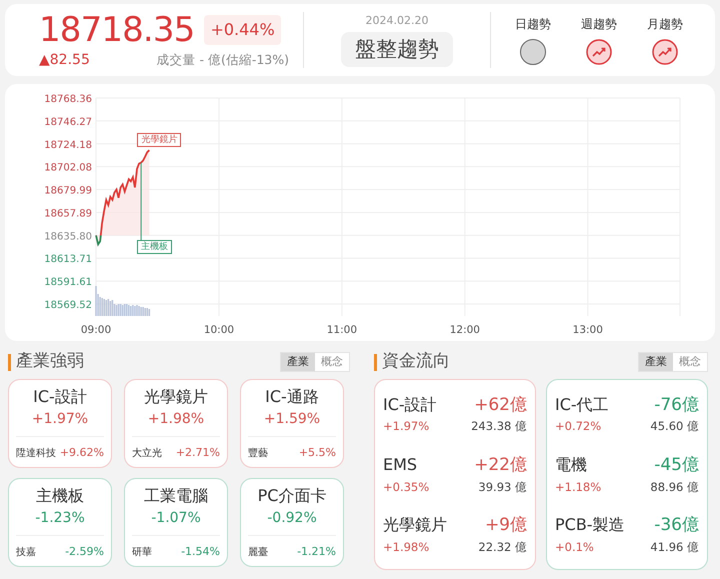 The image size is (720, 579). I want to click on y-axis-label: 18657.89, so click(68, 214).